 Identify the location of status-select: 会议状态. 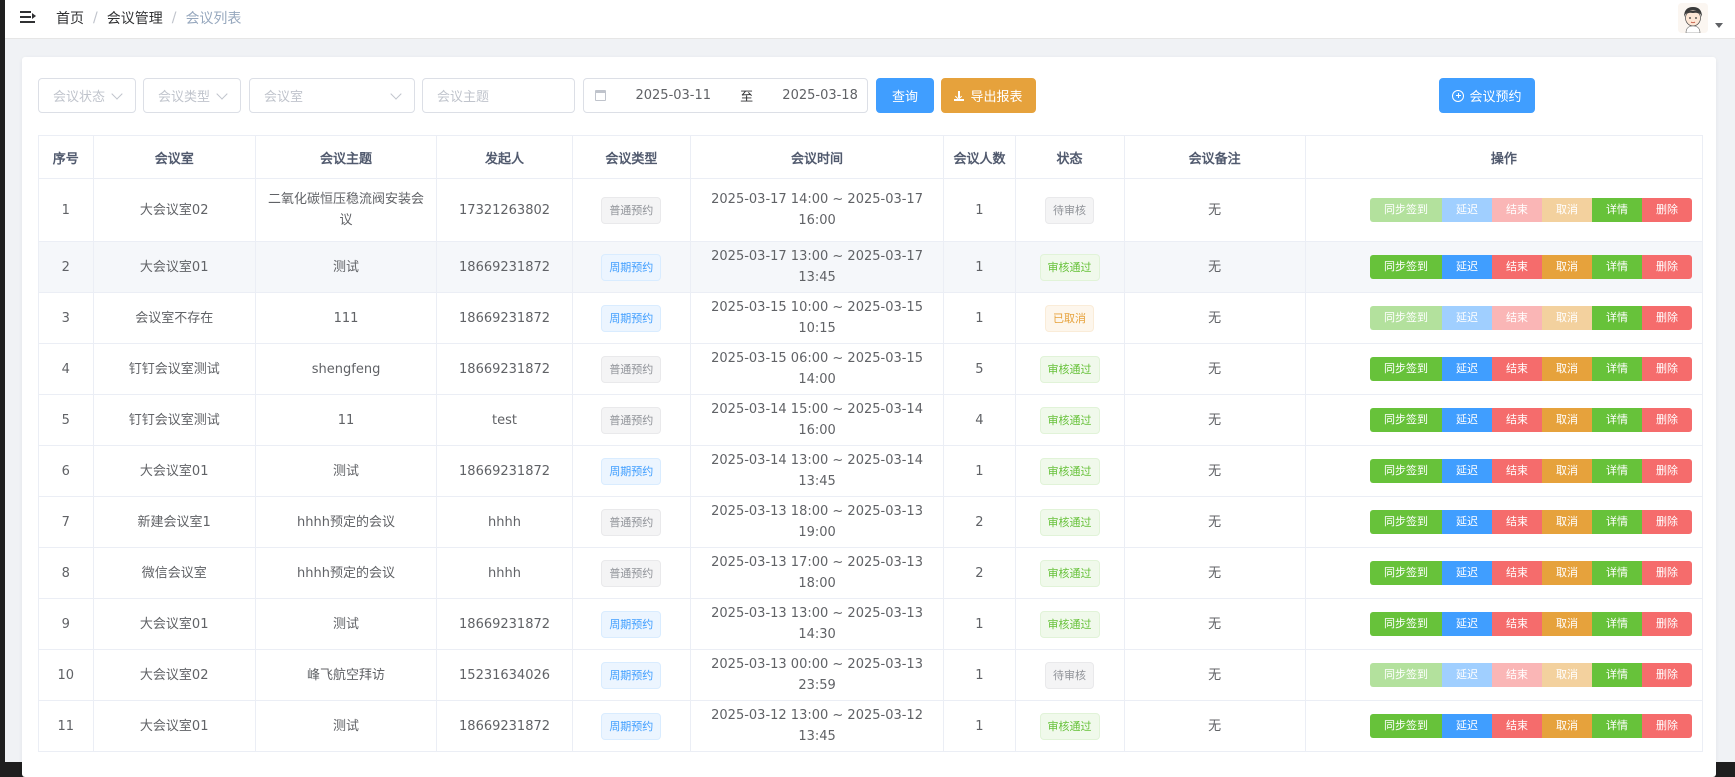
(87, 95).